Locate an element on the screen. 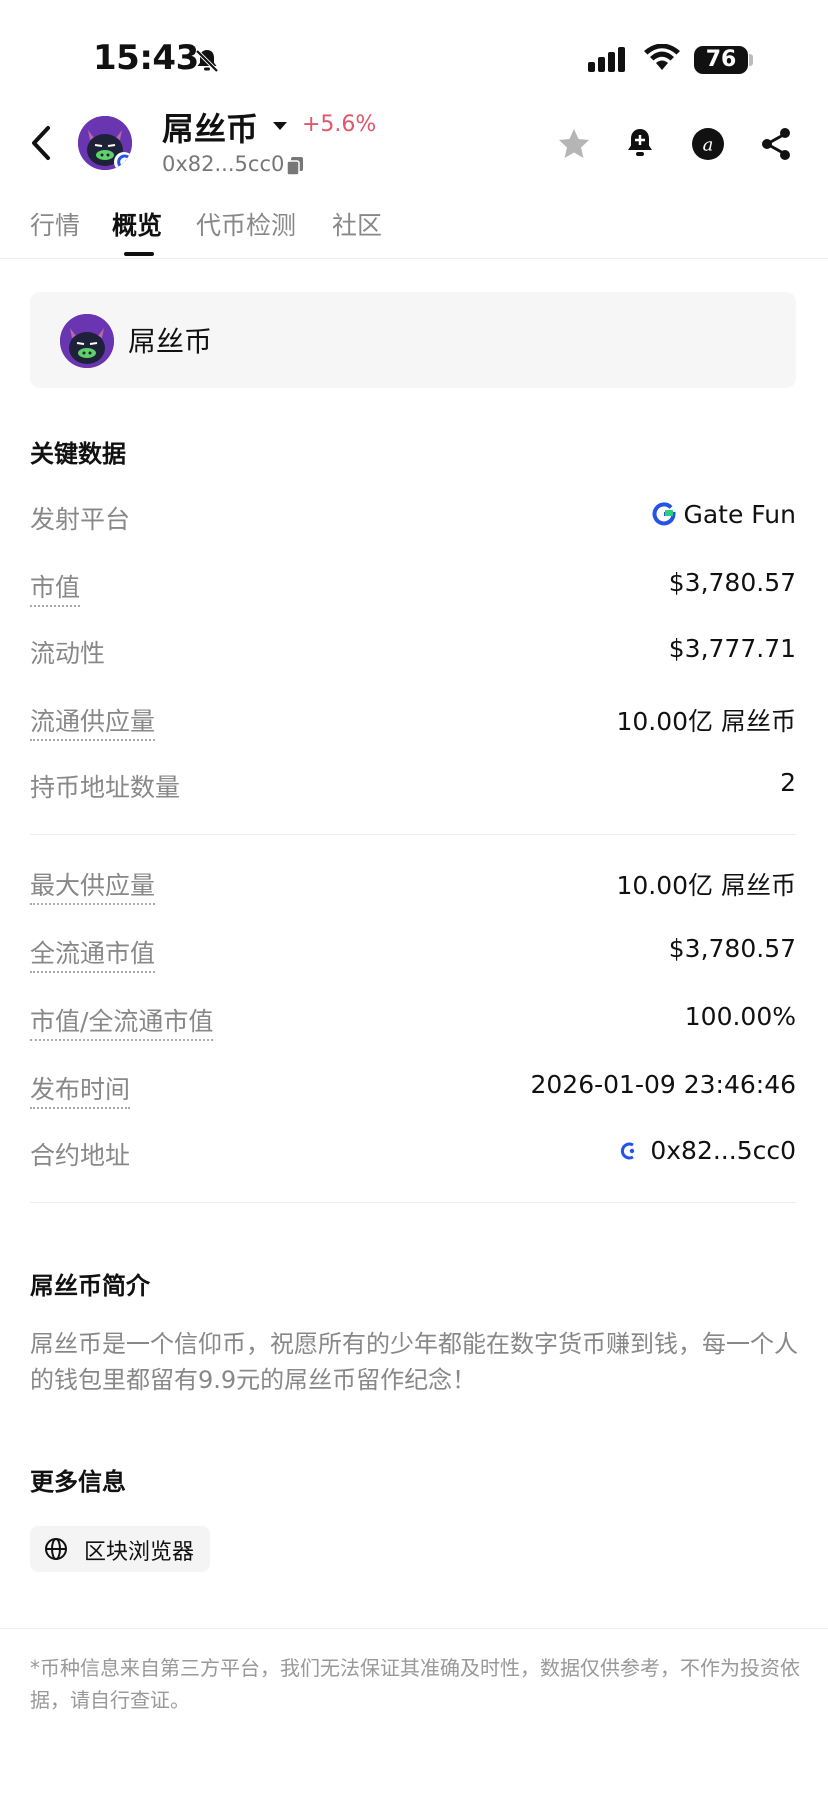 The width and height of the screenshot is (828, 1800). row-liquidity: 流动性 $3,777.71 is located at coordinates (413, 652).